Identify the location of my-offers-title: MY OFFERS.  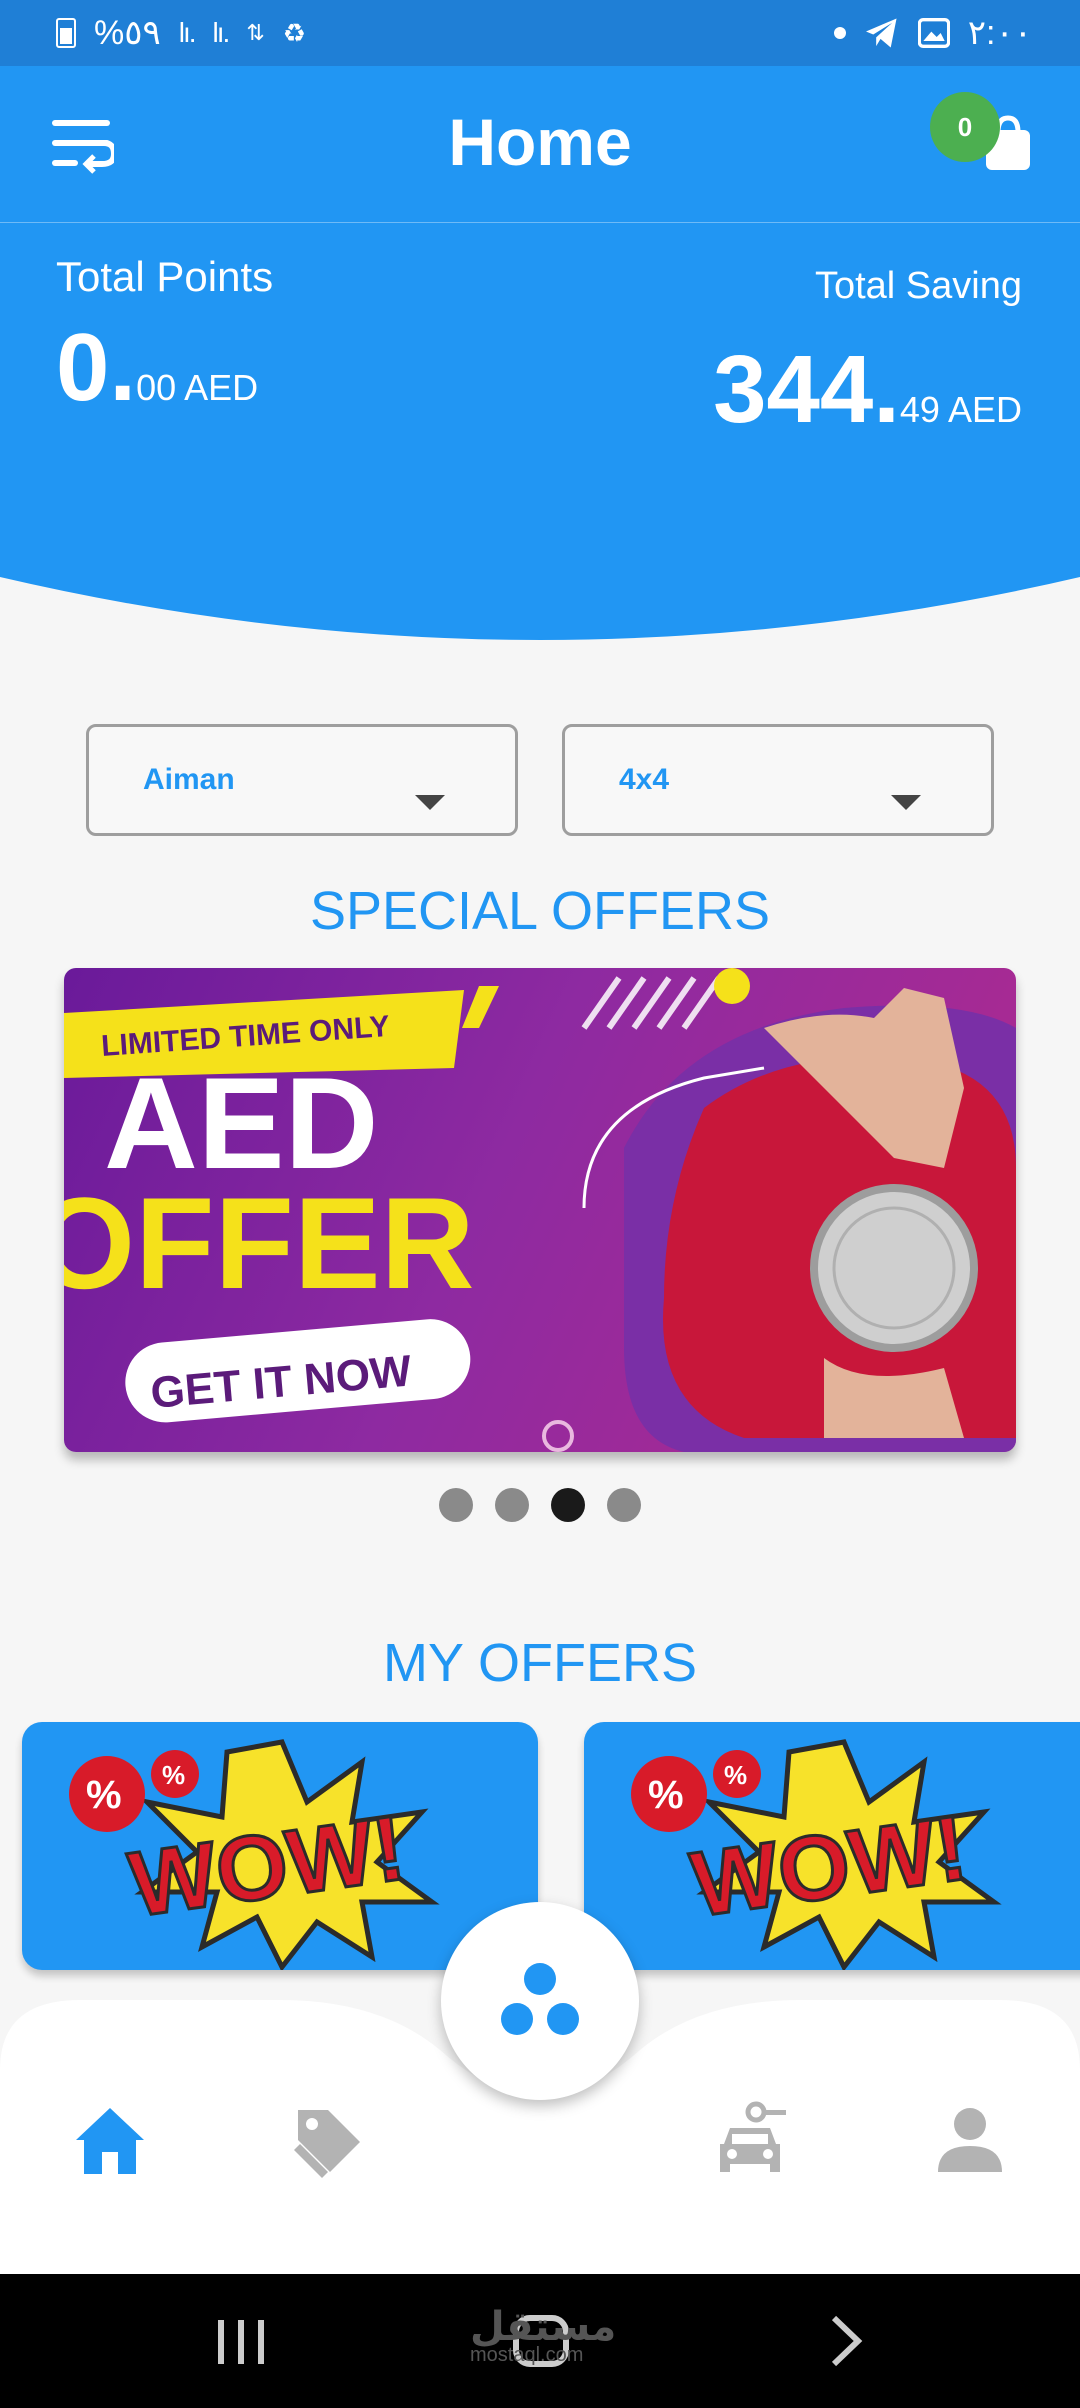
(540, 1663).